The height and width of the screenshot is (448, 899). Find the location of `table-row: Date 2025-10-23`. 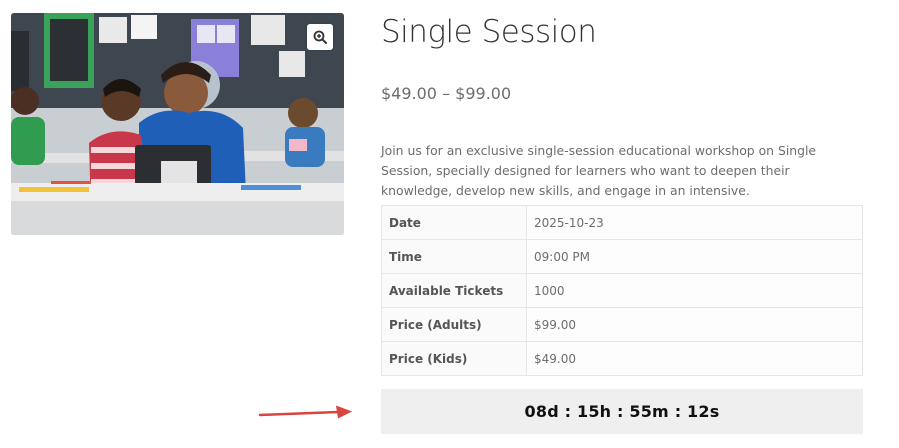

table-row: Date 2025-10-23 is located at coordinates (622, 222).